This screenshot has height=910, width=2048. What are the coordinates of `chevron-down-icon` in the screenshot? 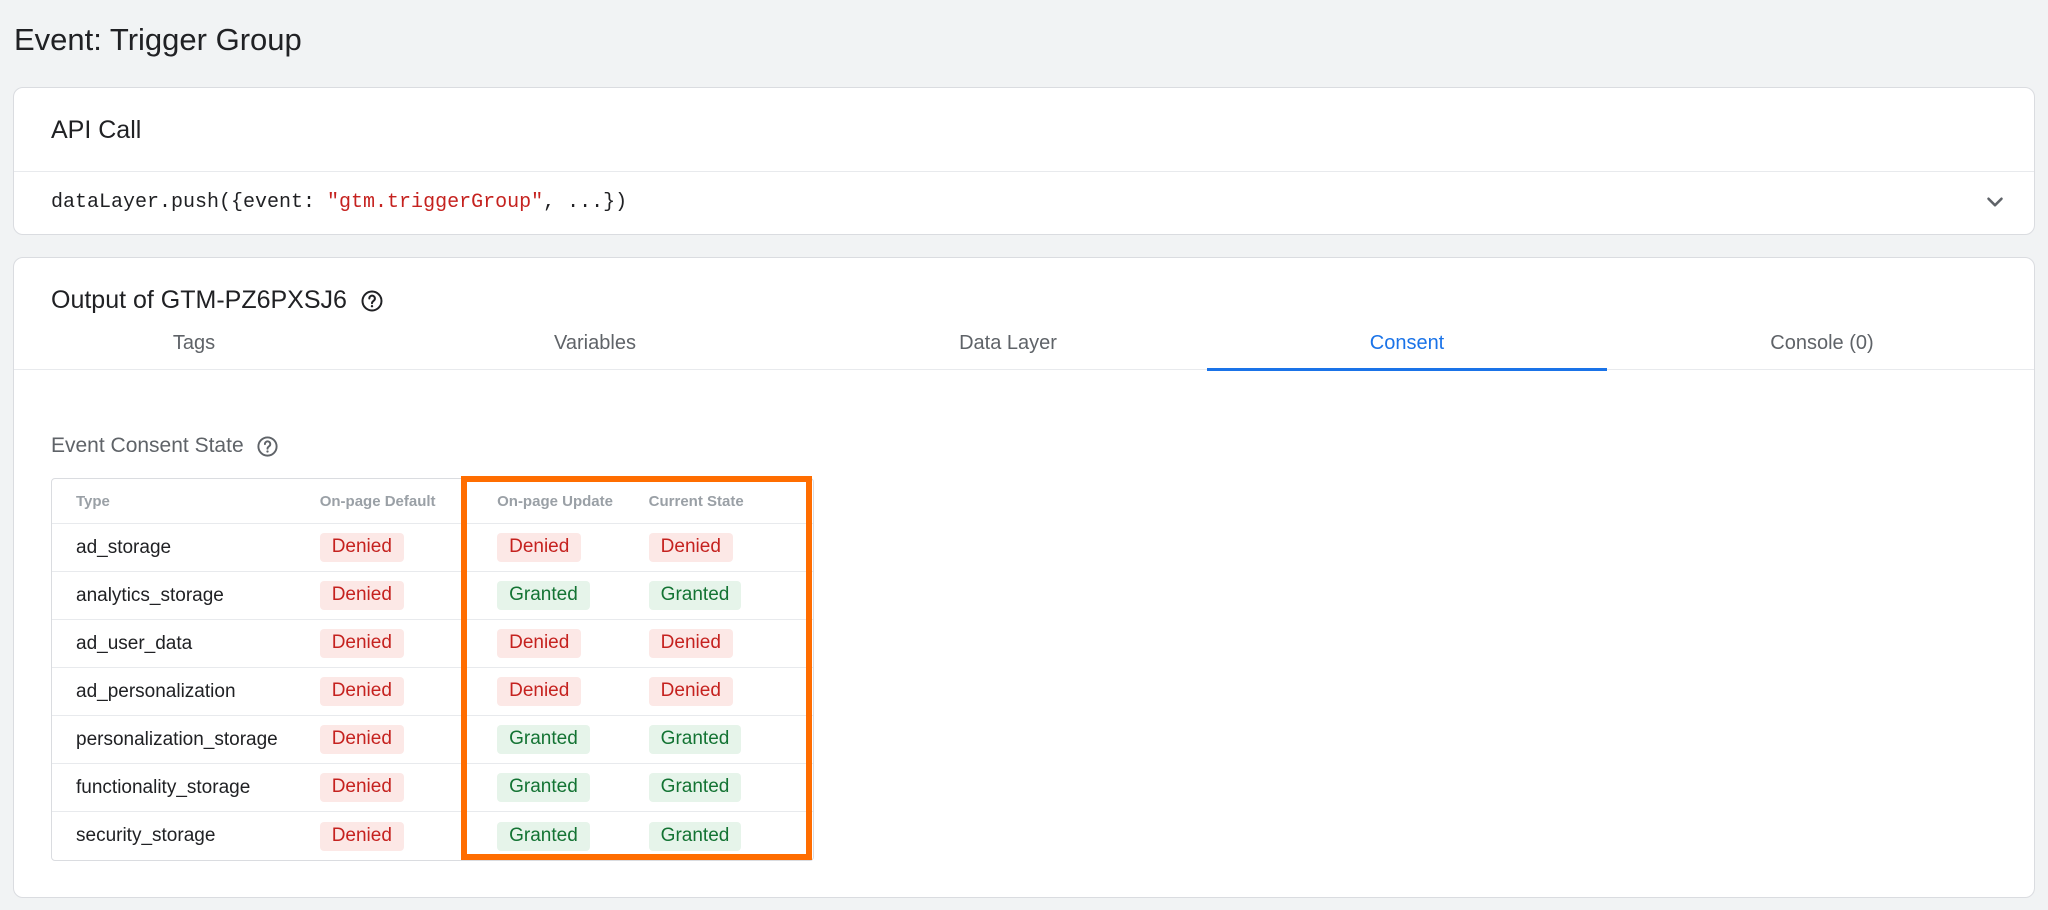 It's located at (1995, 202).